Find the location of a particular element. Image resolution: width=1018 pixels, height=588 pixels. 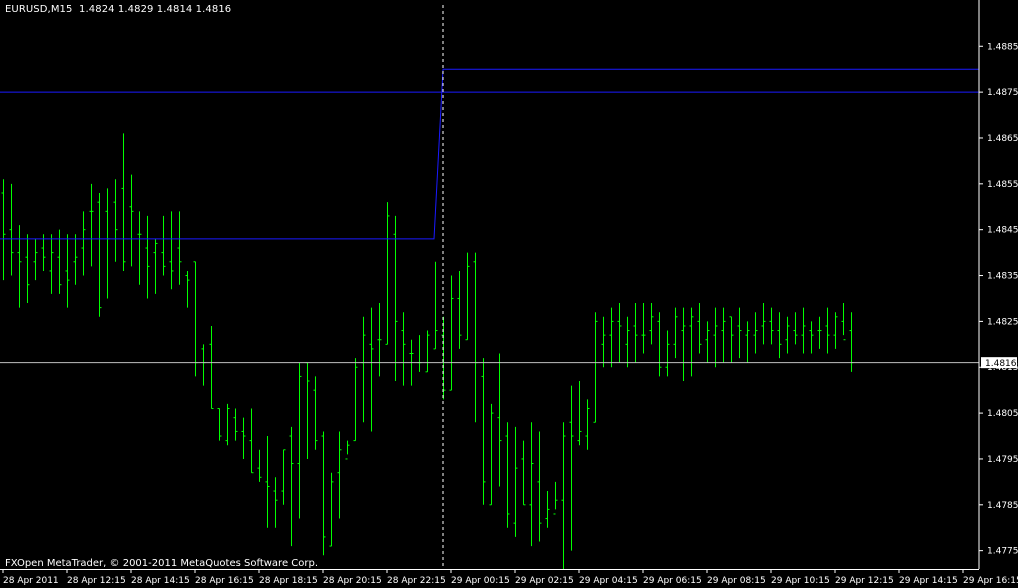

y-tick-label: 1.4785 is located at coordinates (1002, 506).